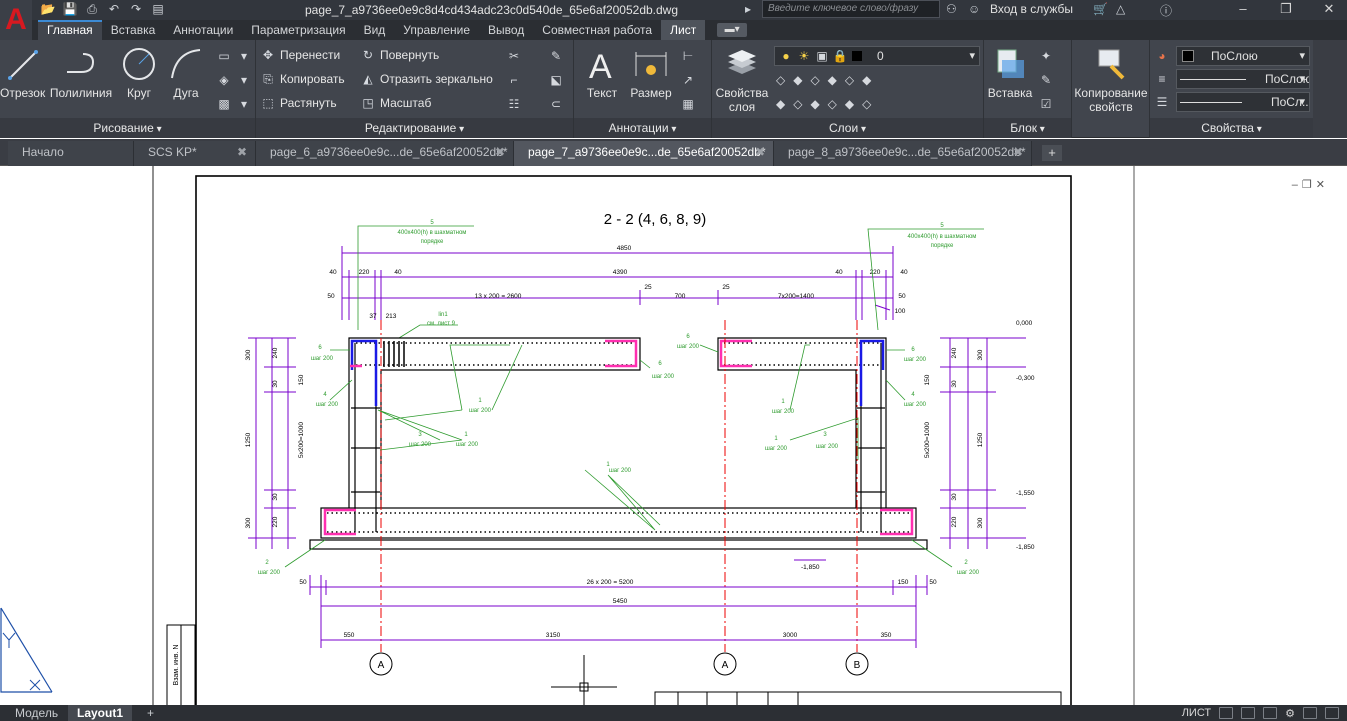 The height and width of the screenshot is (721, 1347). Describe the element at coordinates (139, 73) in the screenshot. I see `circle-button: Круг` at that location.